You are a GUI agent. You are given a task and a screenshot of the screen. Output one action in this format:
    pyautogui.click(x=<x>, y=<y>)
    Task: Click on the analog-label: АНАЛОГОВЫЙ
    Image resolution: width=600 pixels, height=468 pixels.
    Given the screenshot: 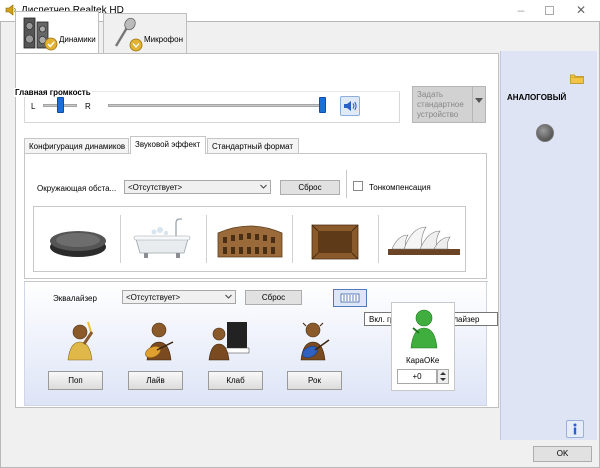 What is the action you would take?
    pyautogui.click(x=537, y=97)
    